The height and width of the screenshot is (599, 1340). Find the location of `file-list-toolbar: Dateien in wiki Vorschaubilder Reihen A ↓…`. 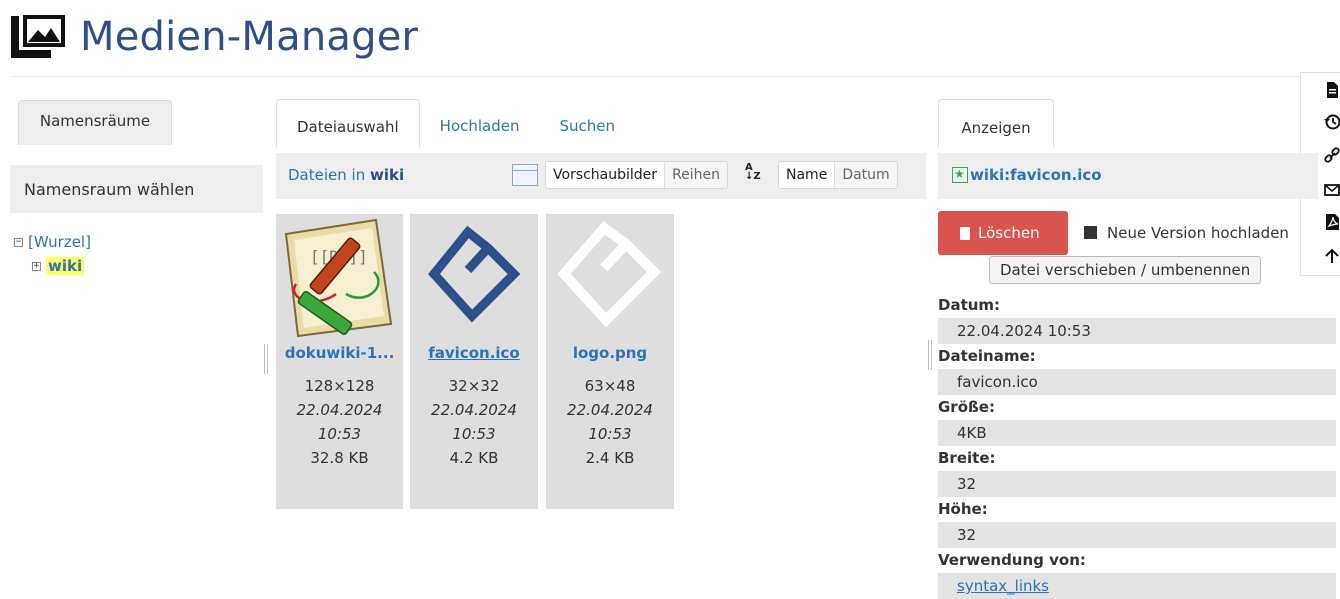

file-list-toolbar: Dateien in wiki Vorschaubilder Reihen A ↓… is located at coordinates (601, 176).